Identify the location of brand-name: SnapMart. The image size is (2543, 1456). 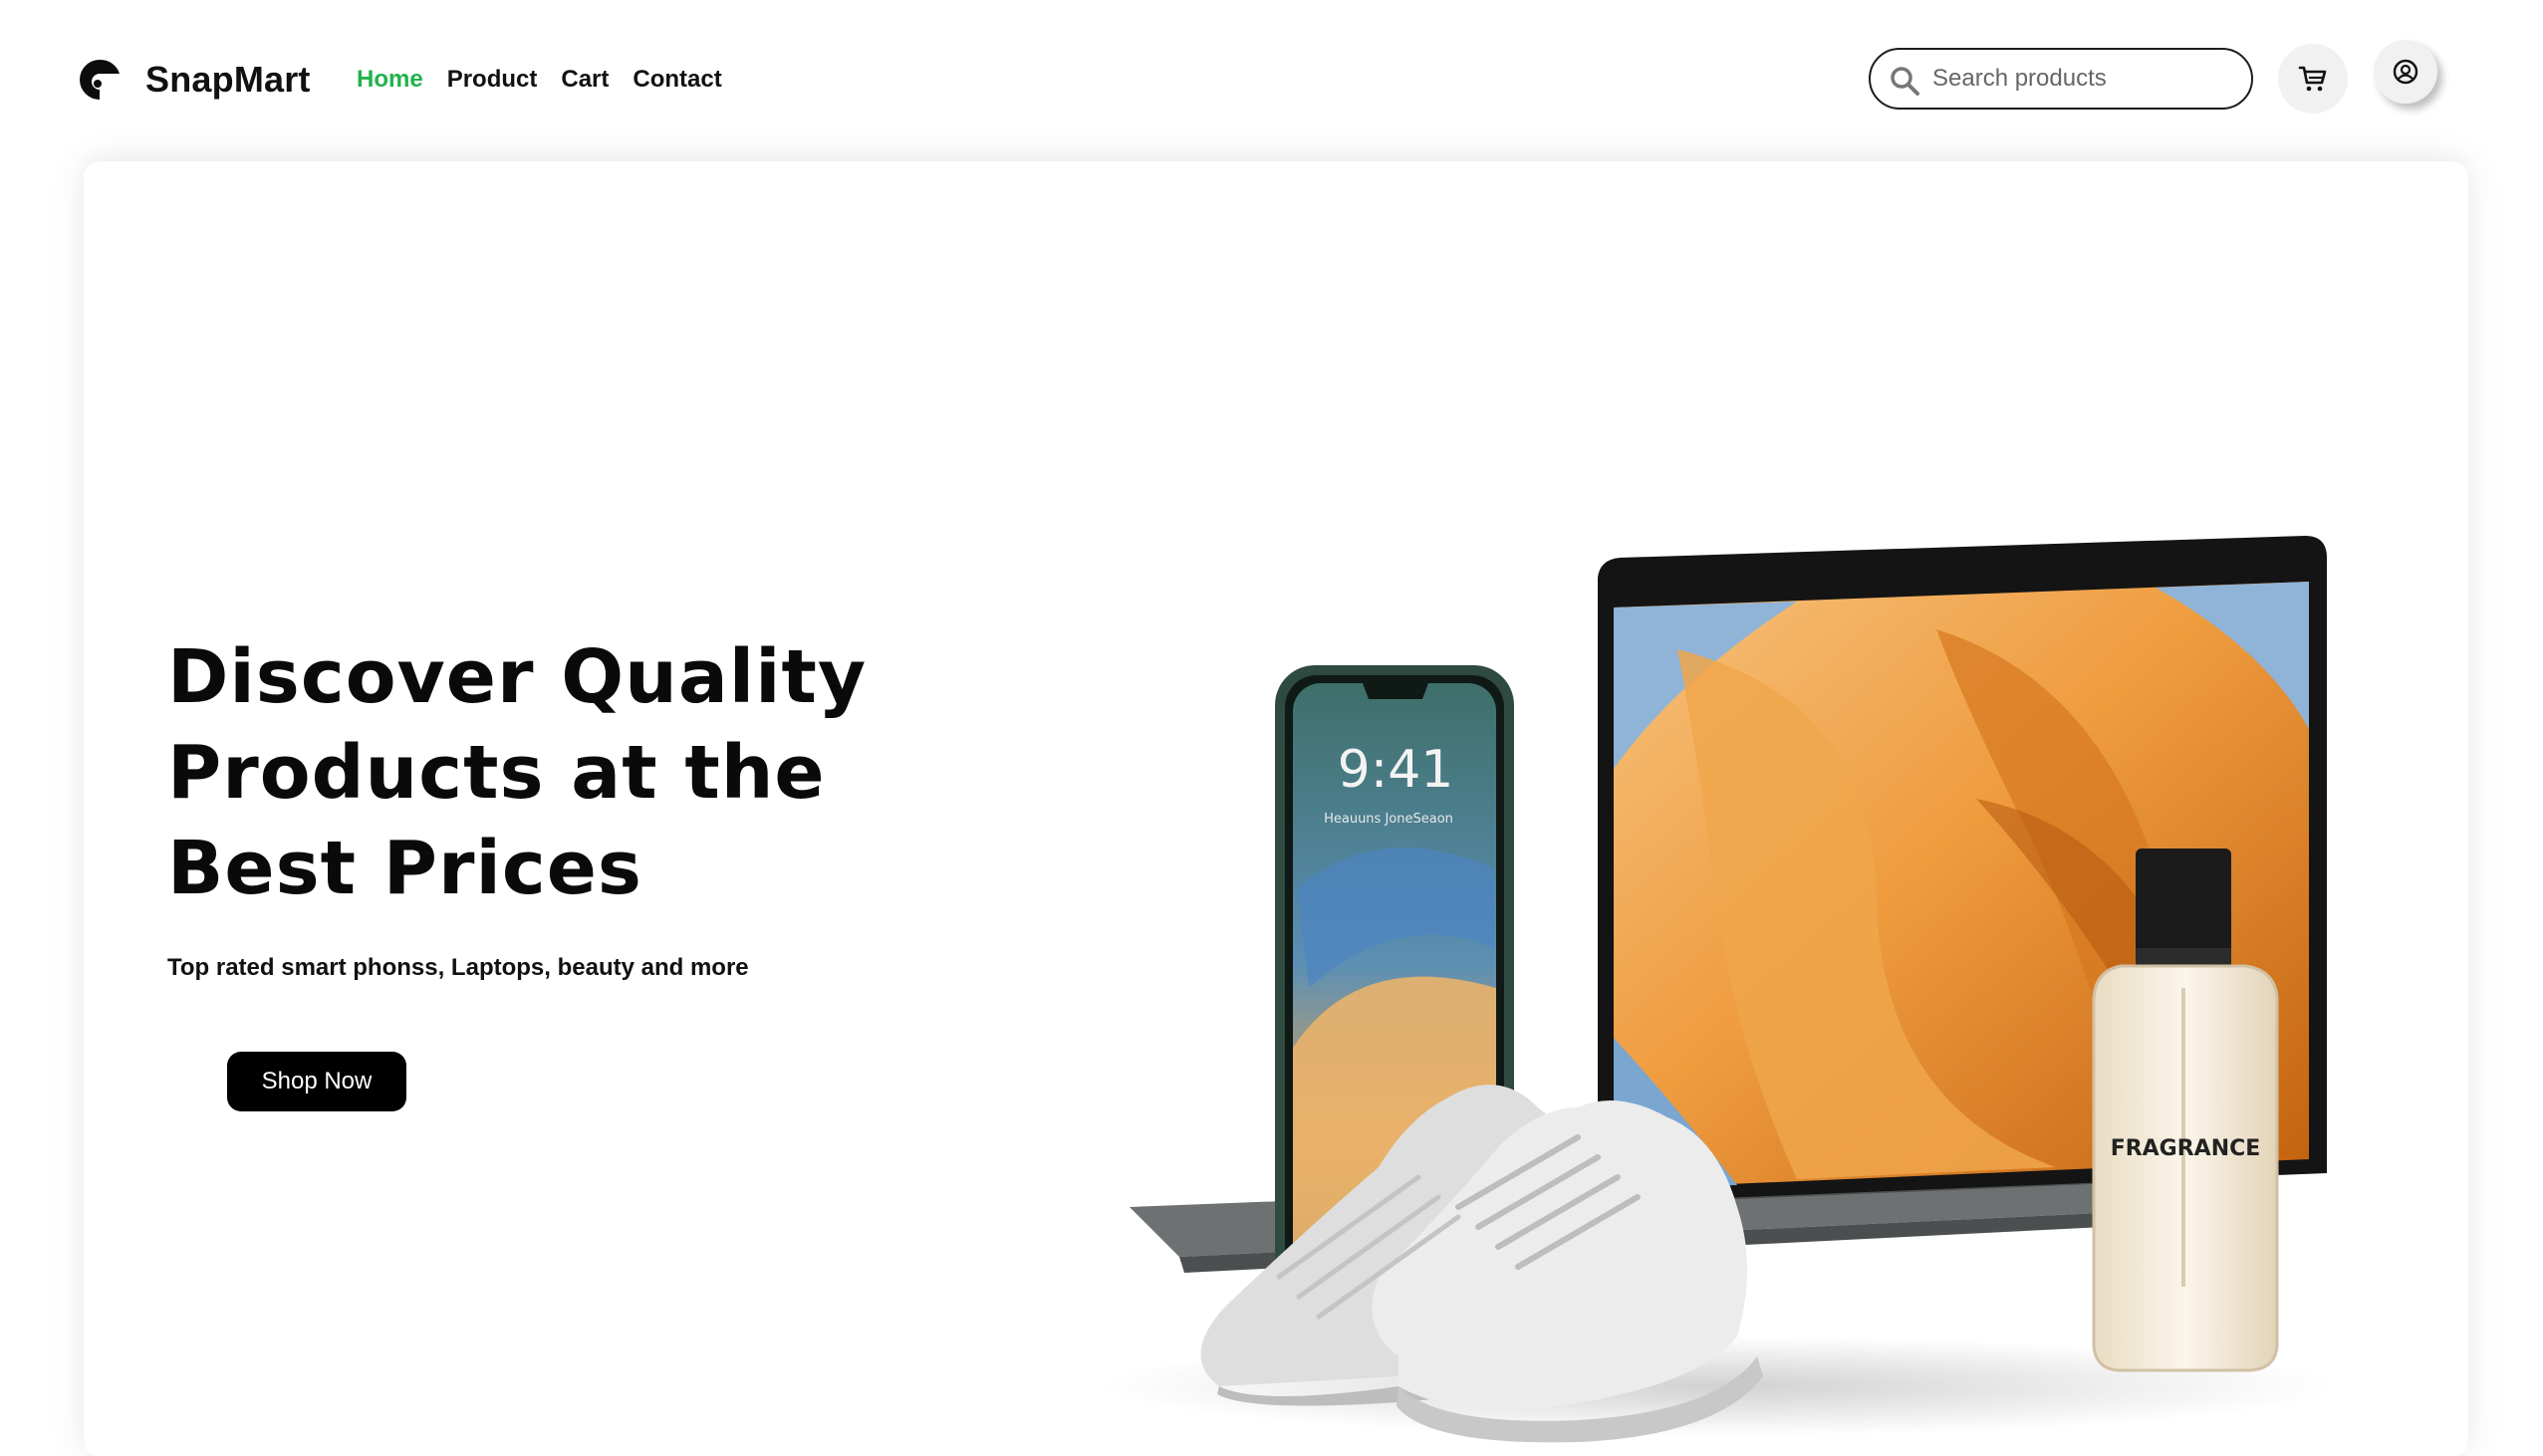
(228, 80).